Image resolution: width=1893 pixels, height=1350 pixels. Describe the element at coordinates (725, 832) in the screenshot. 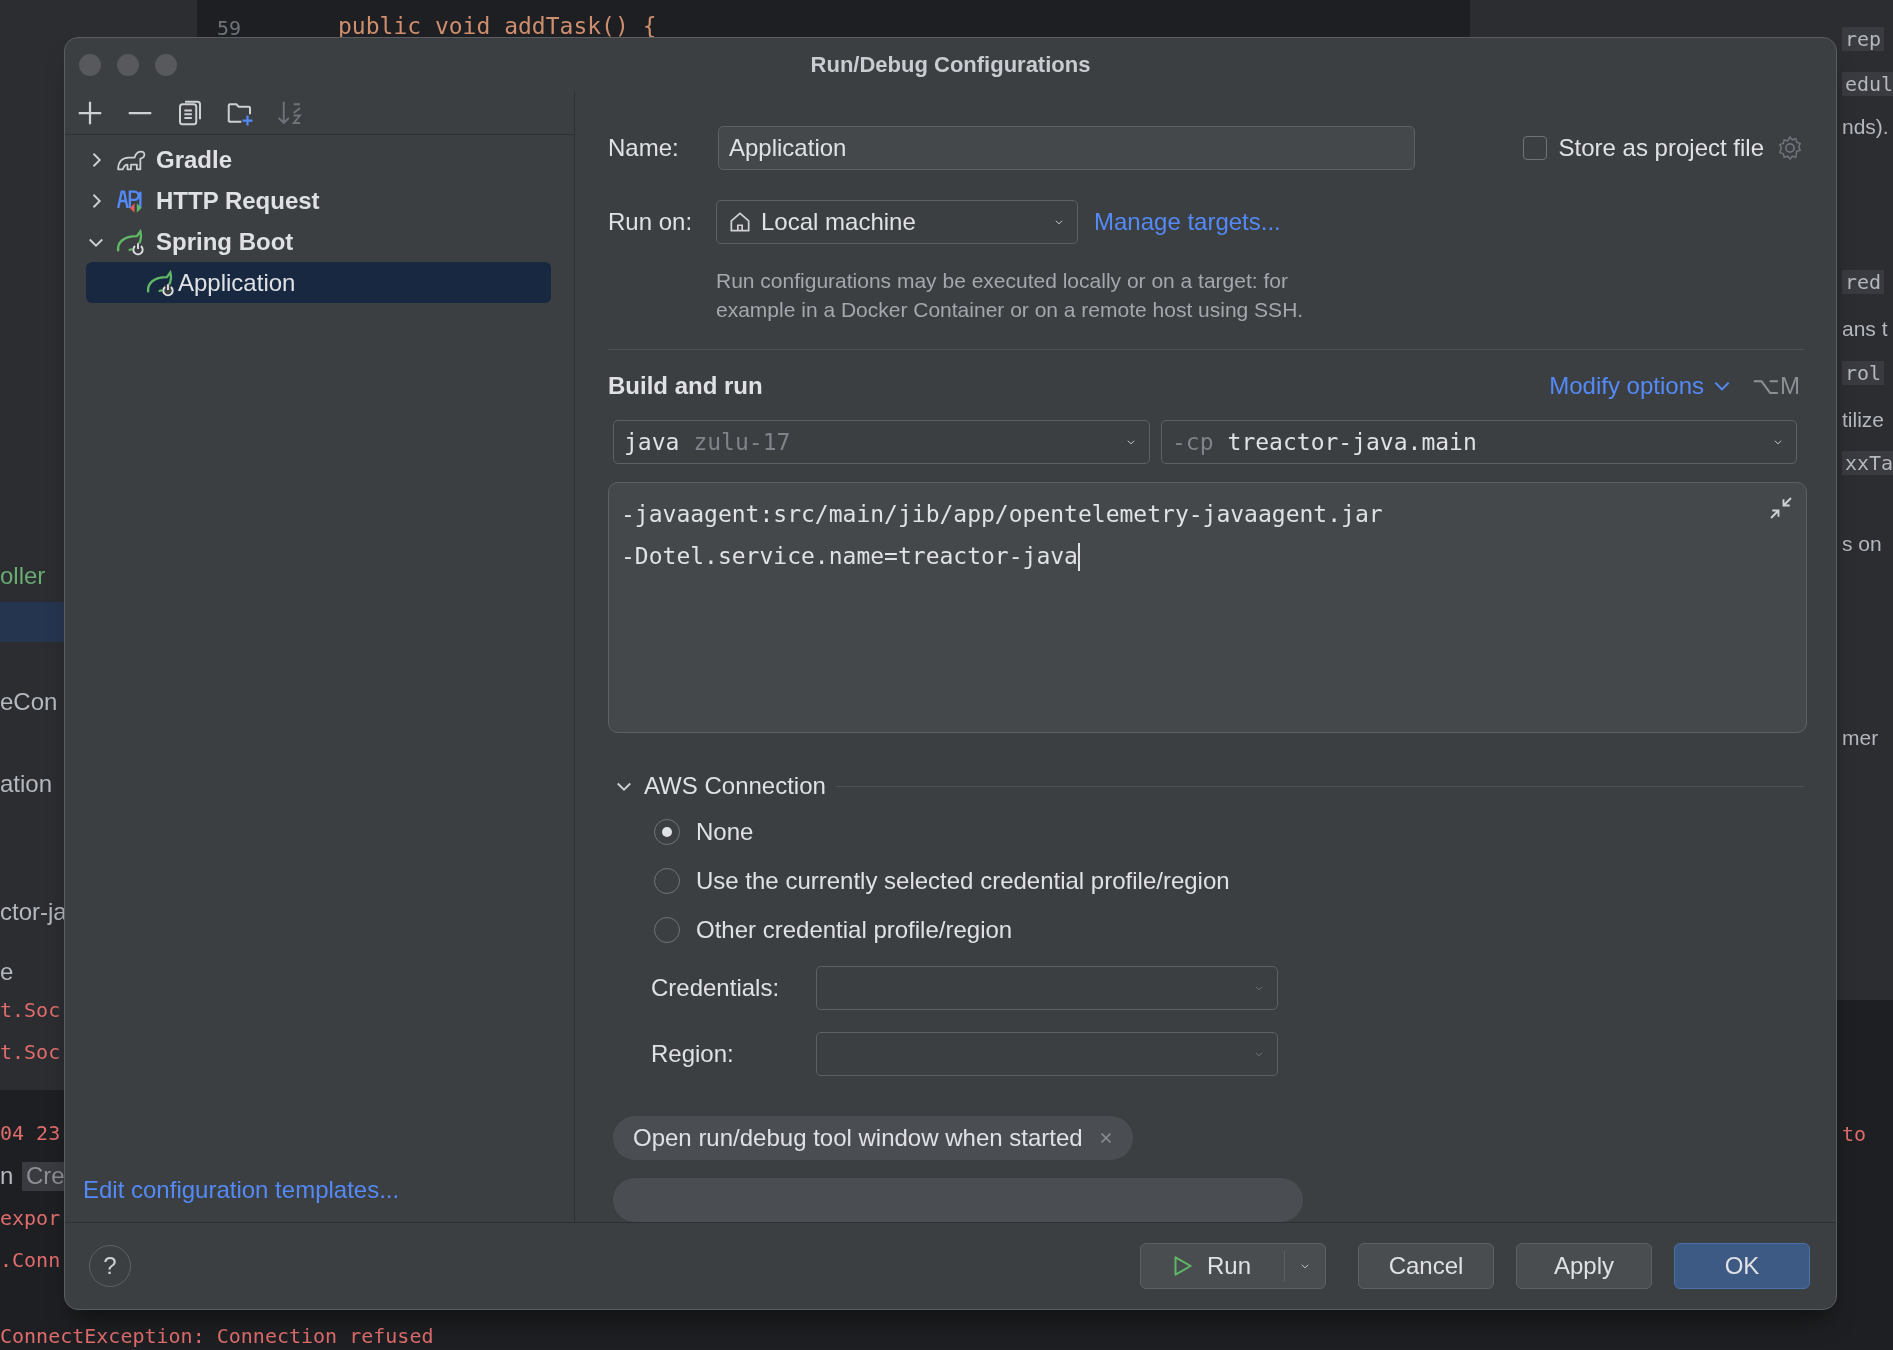

I see `radio-label: None` at that location.